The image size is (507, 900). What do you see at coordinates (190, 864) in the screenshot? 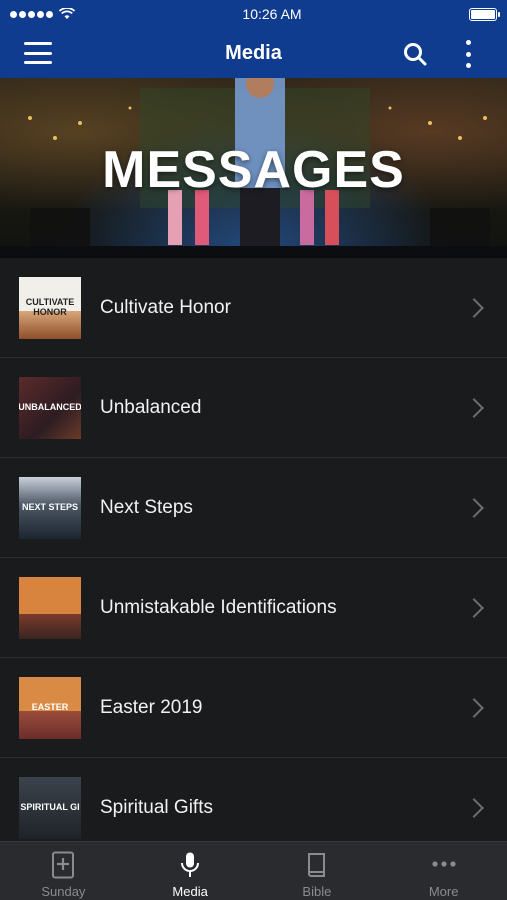
I see `microphone-icon` at bounding box center [190, 864].